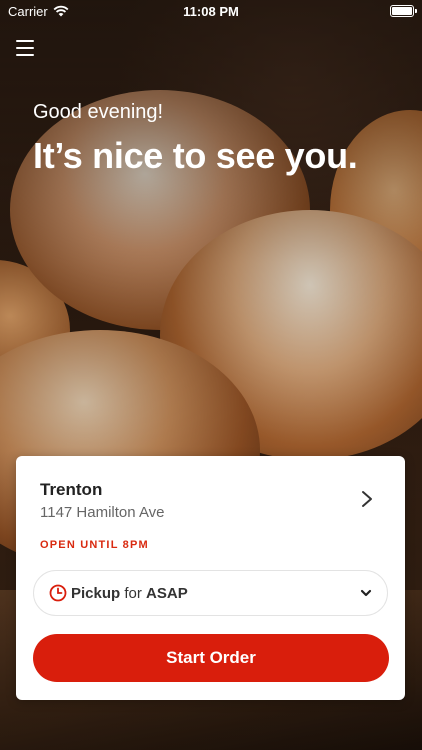  Describe the element at coordinates (94, 545) in the screenshot. I see `store-hours-status: OPEN UNTIL 8PM` at that location.